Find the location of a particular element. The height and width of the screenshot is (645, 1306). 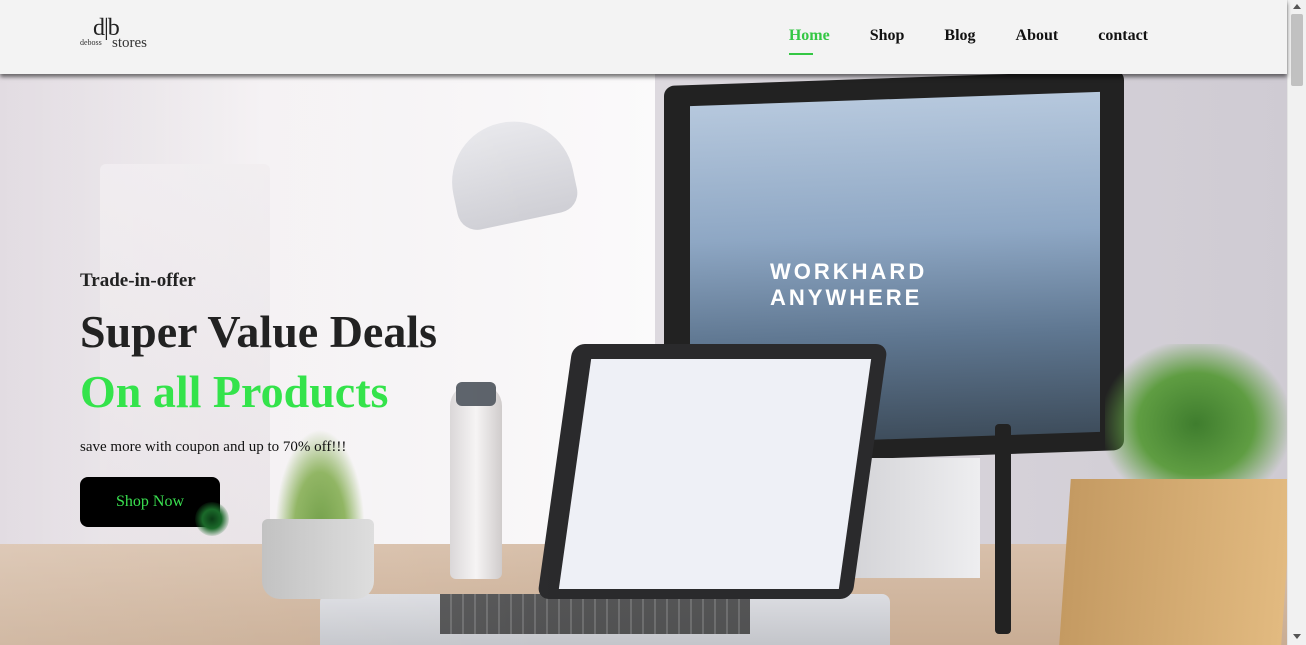

main-nav: Home Shop Blog About contact is located at coordinates (968, 41).